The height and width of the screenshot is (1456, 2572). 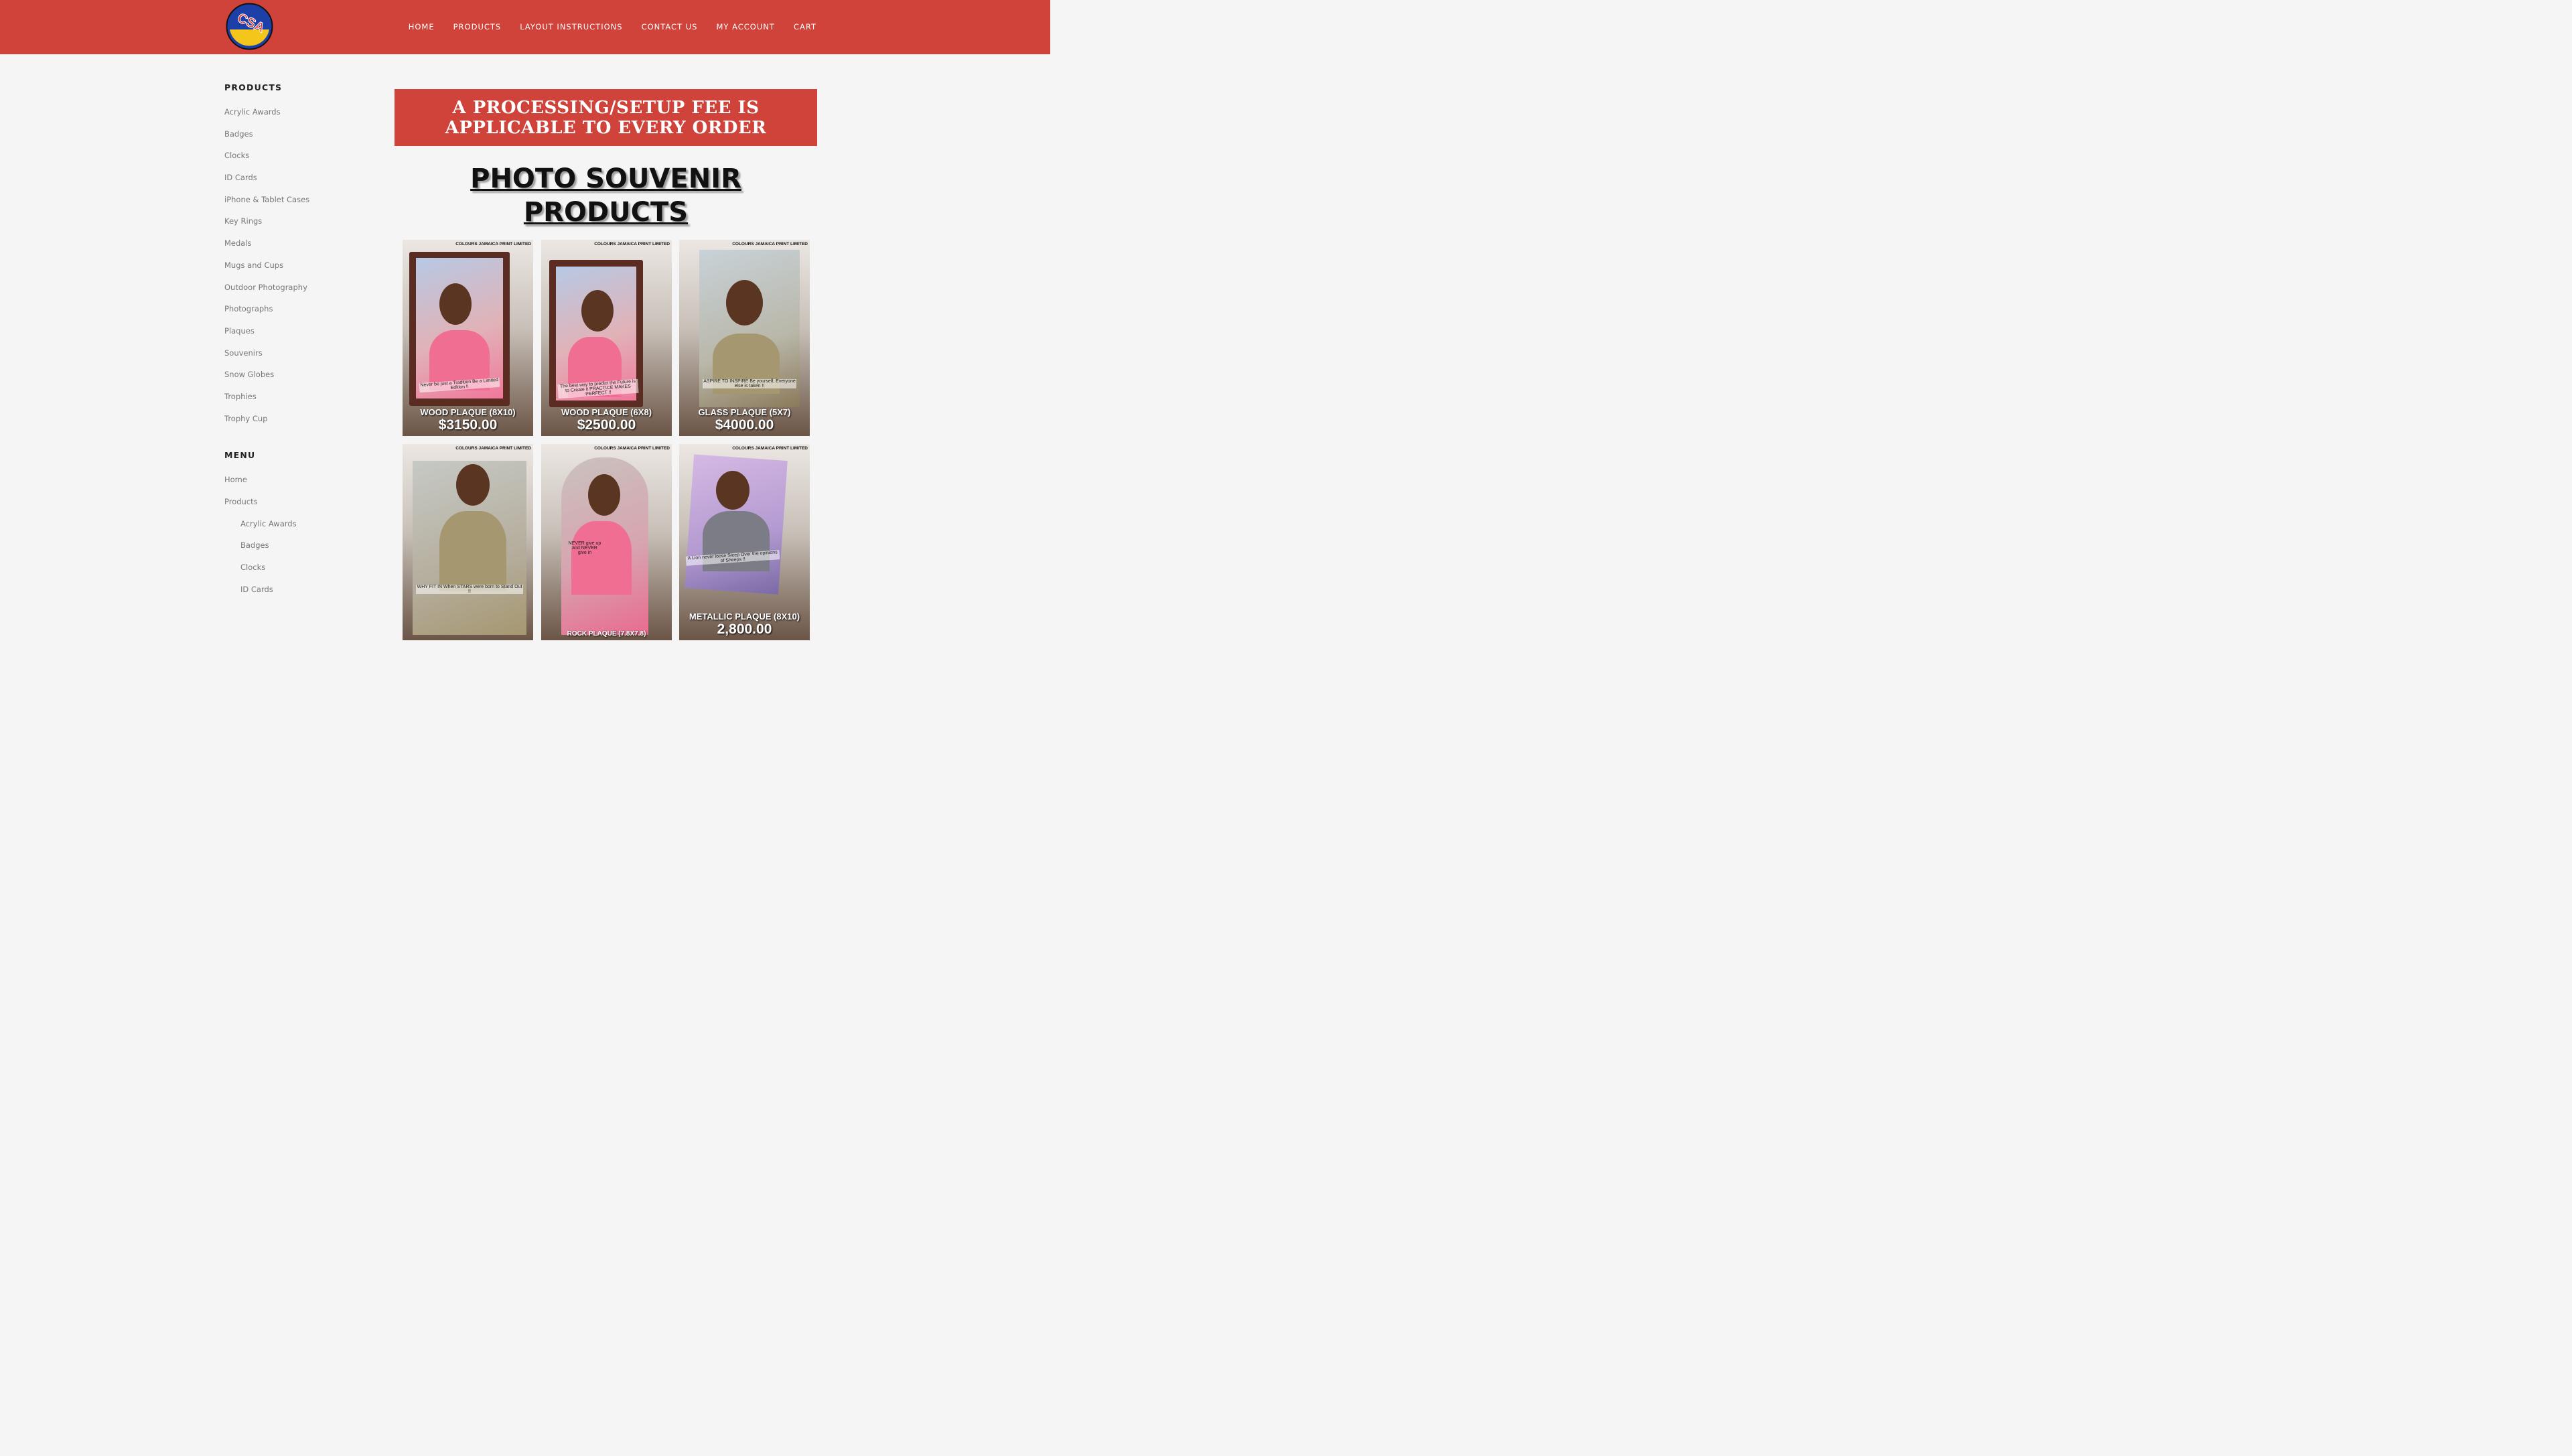 What do you see at coordinates (298, 160) in the screenshot?
I see `sidebar-item-clocks: Clocks` at bounding box center [298, 160].